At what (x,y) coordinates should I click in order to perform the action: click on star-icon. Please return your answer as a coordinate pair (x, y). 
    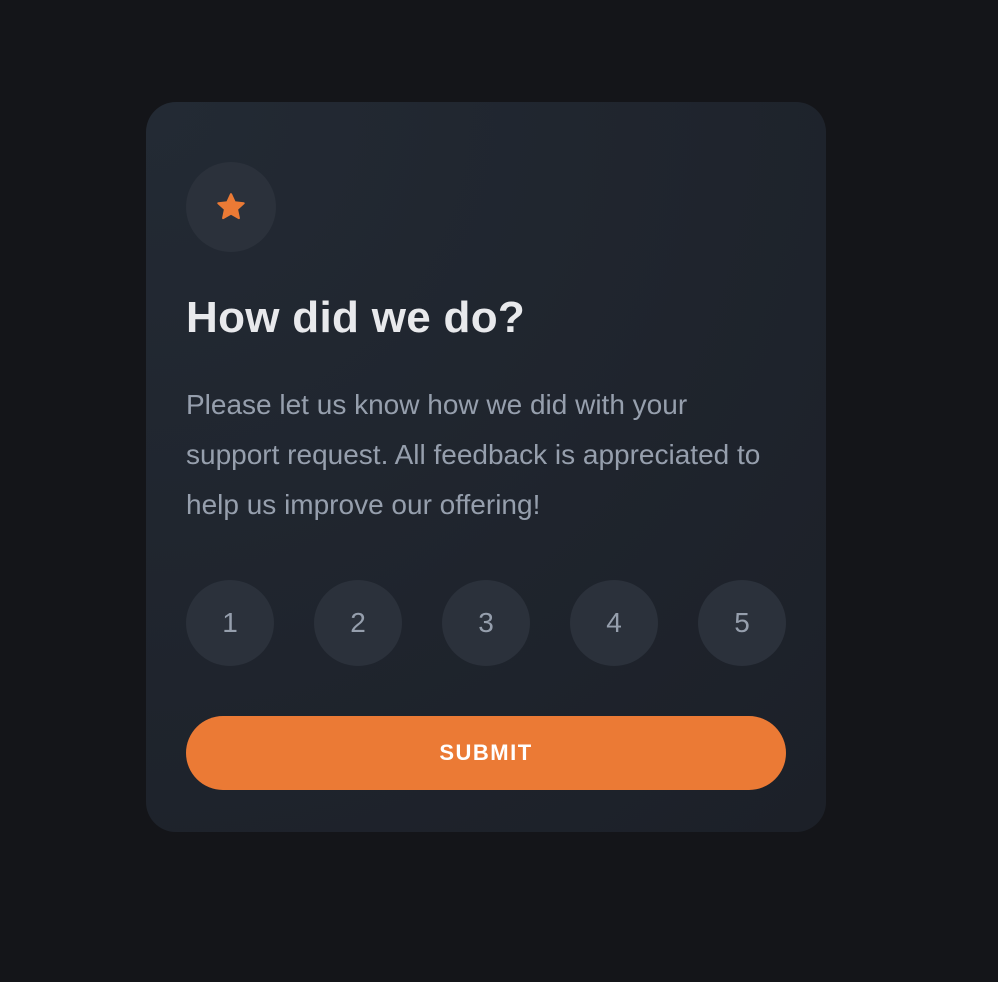
    Looking at the image, I should click on (231, 206).